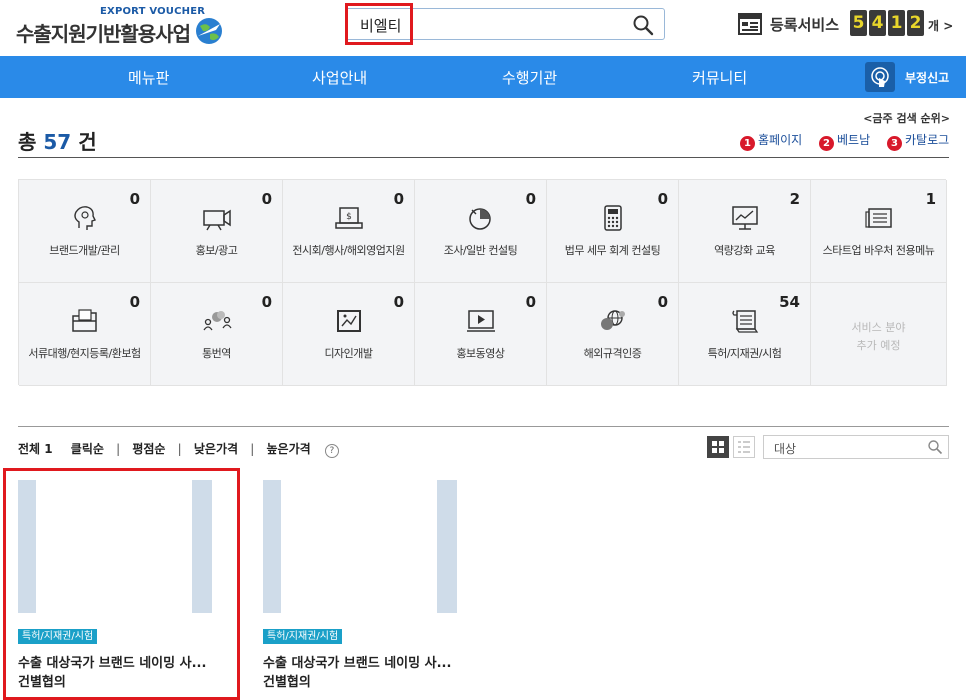 The height and width of the screenshot is (700, 966). What do you see at coordinates (35, 448) in the screenshot?
I see `sort-all: 전체 1` at bounding box center [35, 448].